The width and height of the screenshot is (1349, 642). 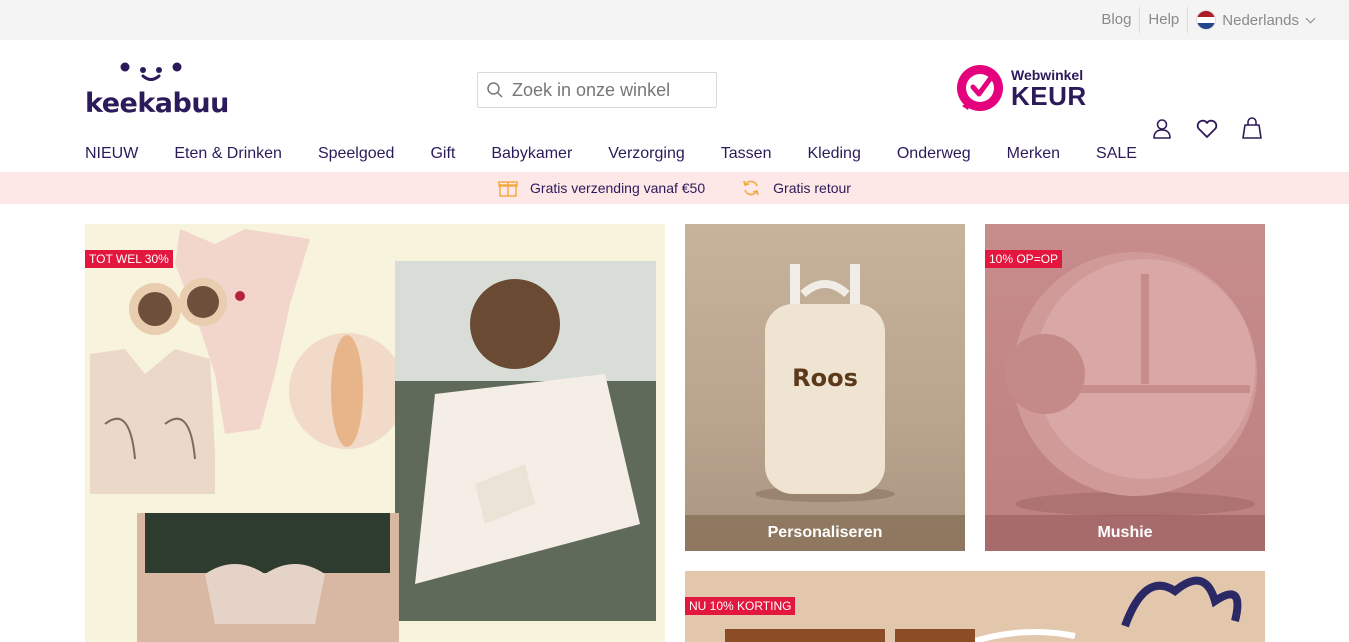 What do you see at coordinates (618, 188) in the screenshot?
I see `free-shipping-text: Gratis verzending vanaf €50` at bounding box center [618, 188].